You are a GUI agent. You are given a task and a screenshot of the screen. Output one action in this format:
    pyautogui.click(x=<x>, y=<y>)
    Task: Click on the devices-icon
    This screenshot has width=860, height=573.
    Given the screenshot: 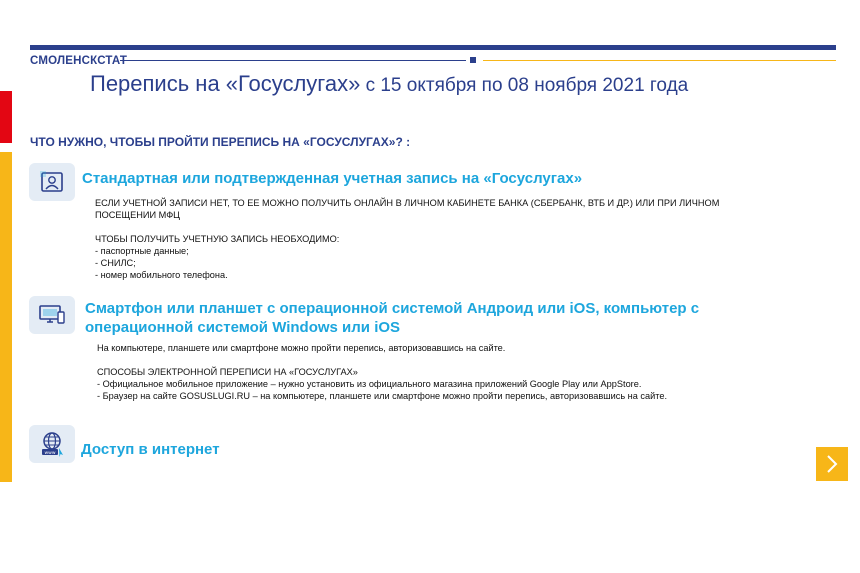 What is the action you would take?
    pyautogui.click(x=52, y=315)
    